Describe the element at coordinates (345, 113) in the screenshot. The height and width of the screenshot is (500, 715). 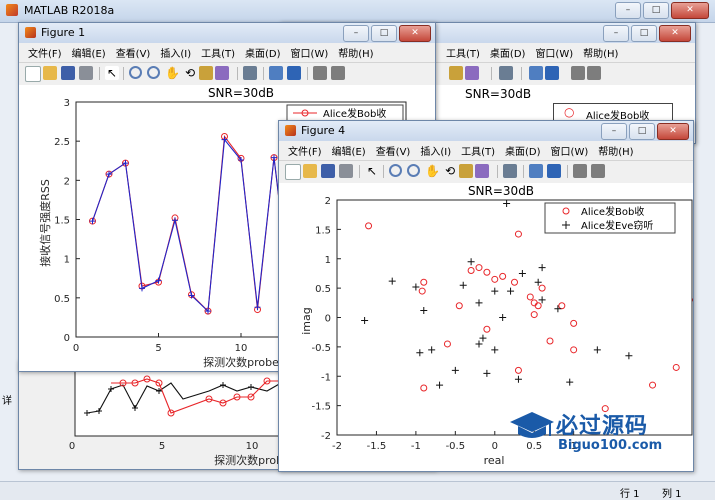
I see `legend: Alice发Bob收` at that location.